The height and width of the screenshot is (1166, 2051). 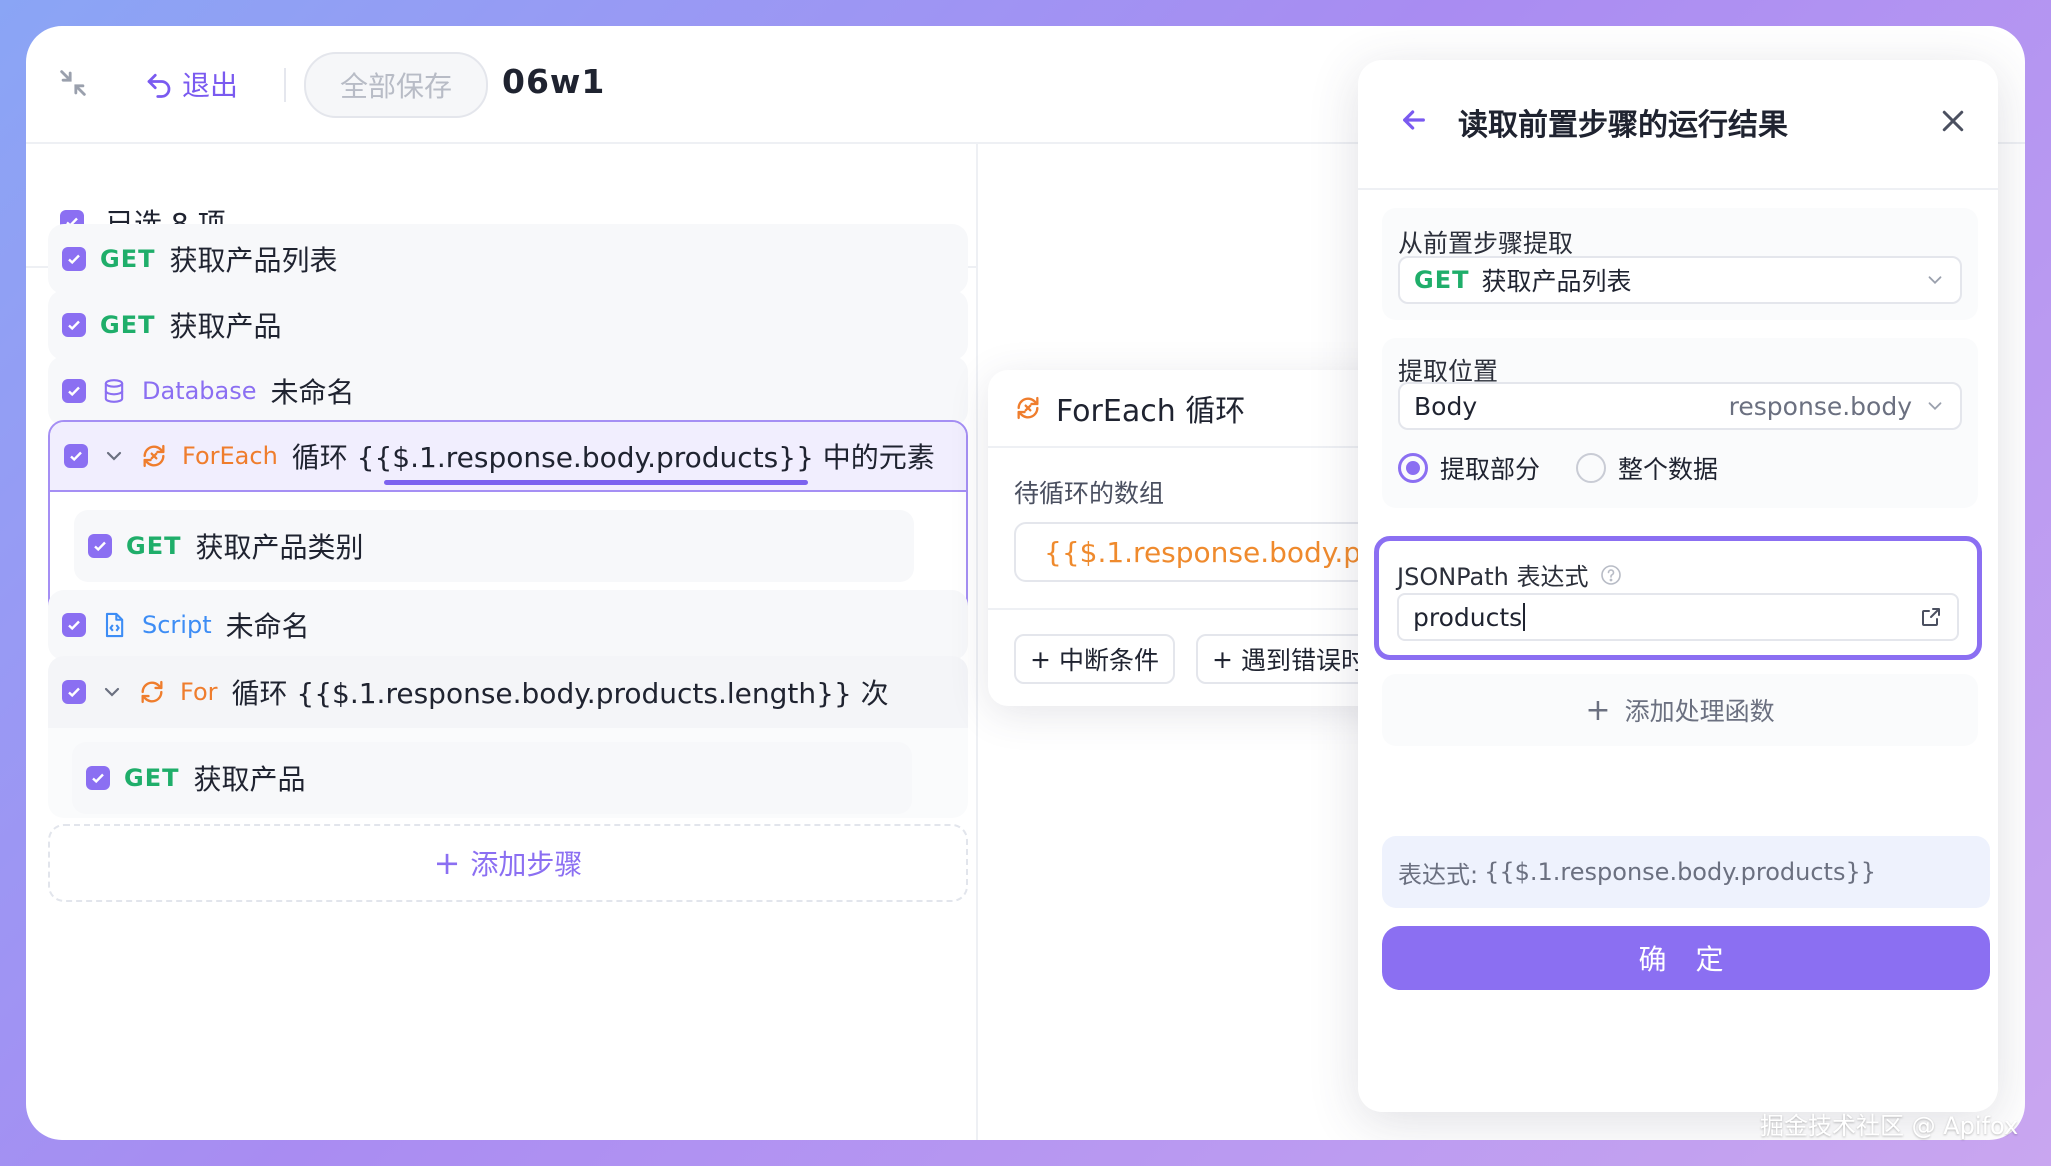 I want to click on location-hint: response.body, so click(x=1820, y=406).